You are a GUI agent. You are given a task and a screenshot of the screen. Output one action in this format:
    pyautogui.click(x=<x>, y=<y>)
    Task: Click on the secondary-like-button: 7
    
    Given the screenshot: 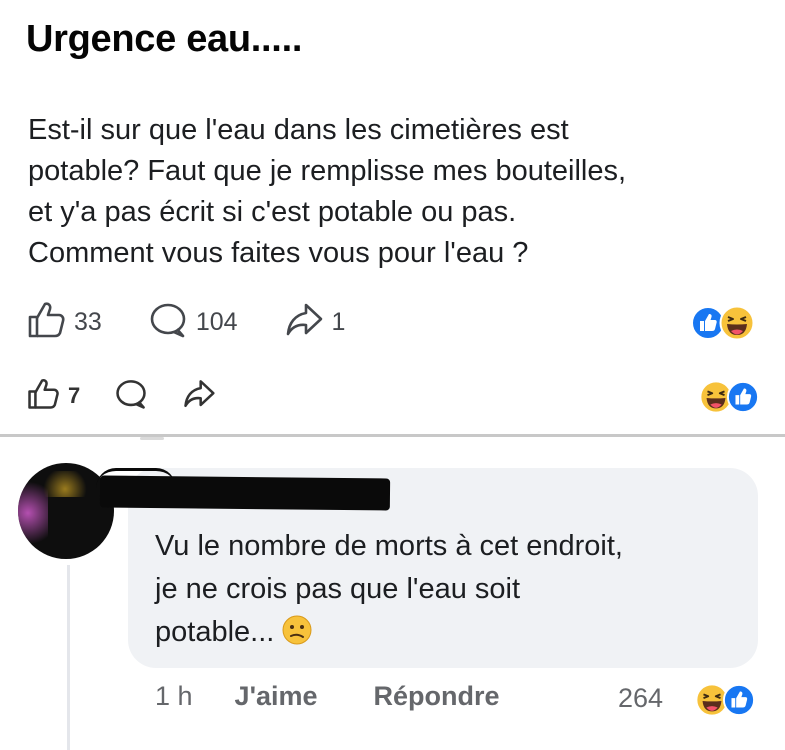 What is the action you would take?
    pyautogui.click(x=53, y=396)
    